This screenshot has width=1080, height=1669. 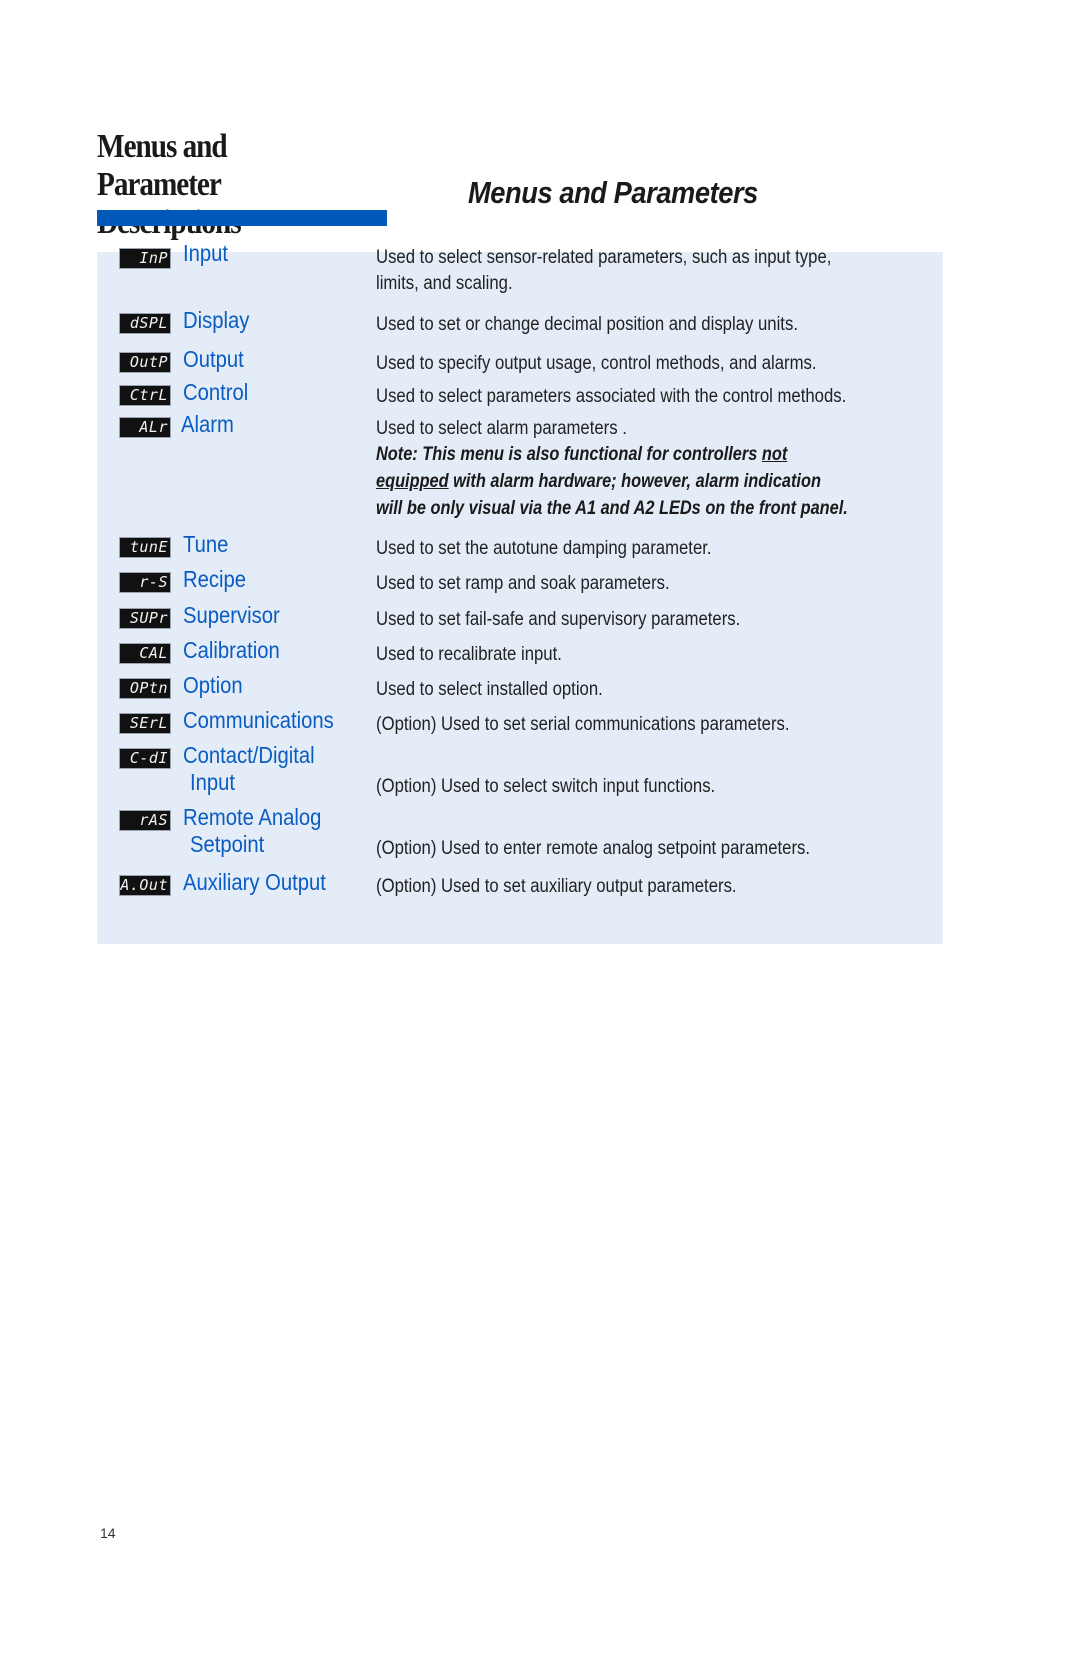 I want to click on menu-name: Tune, so click(x=206, y=544).